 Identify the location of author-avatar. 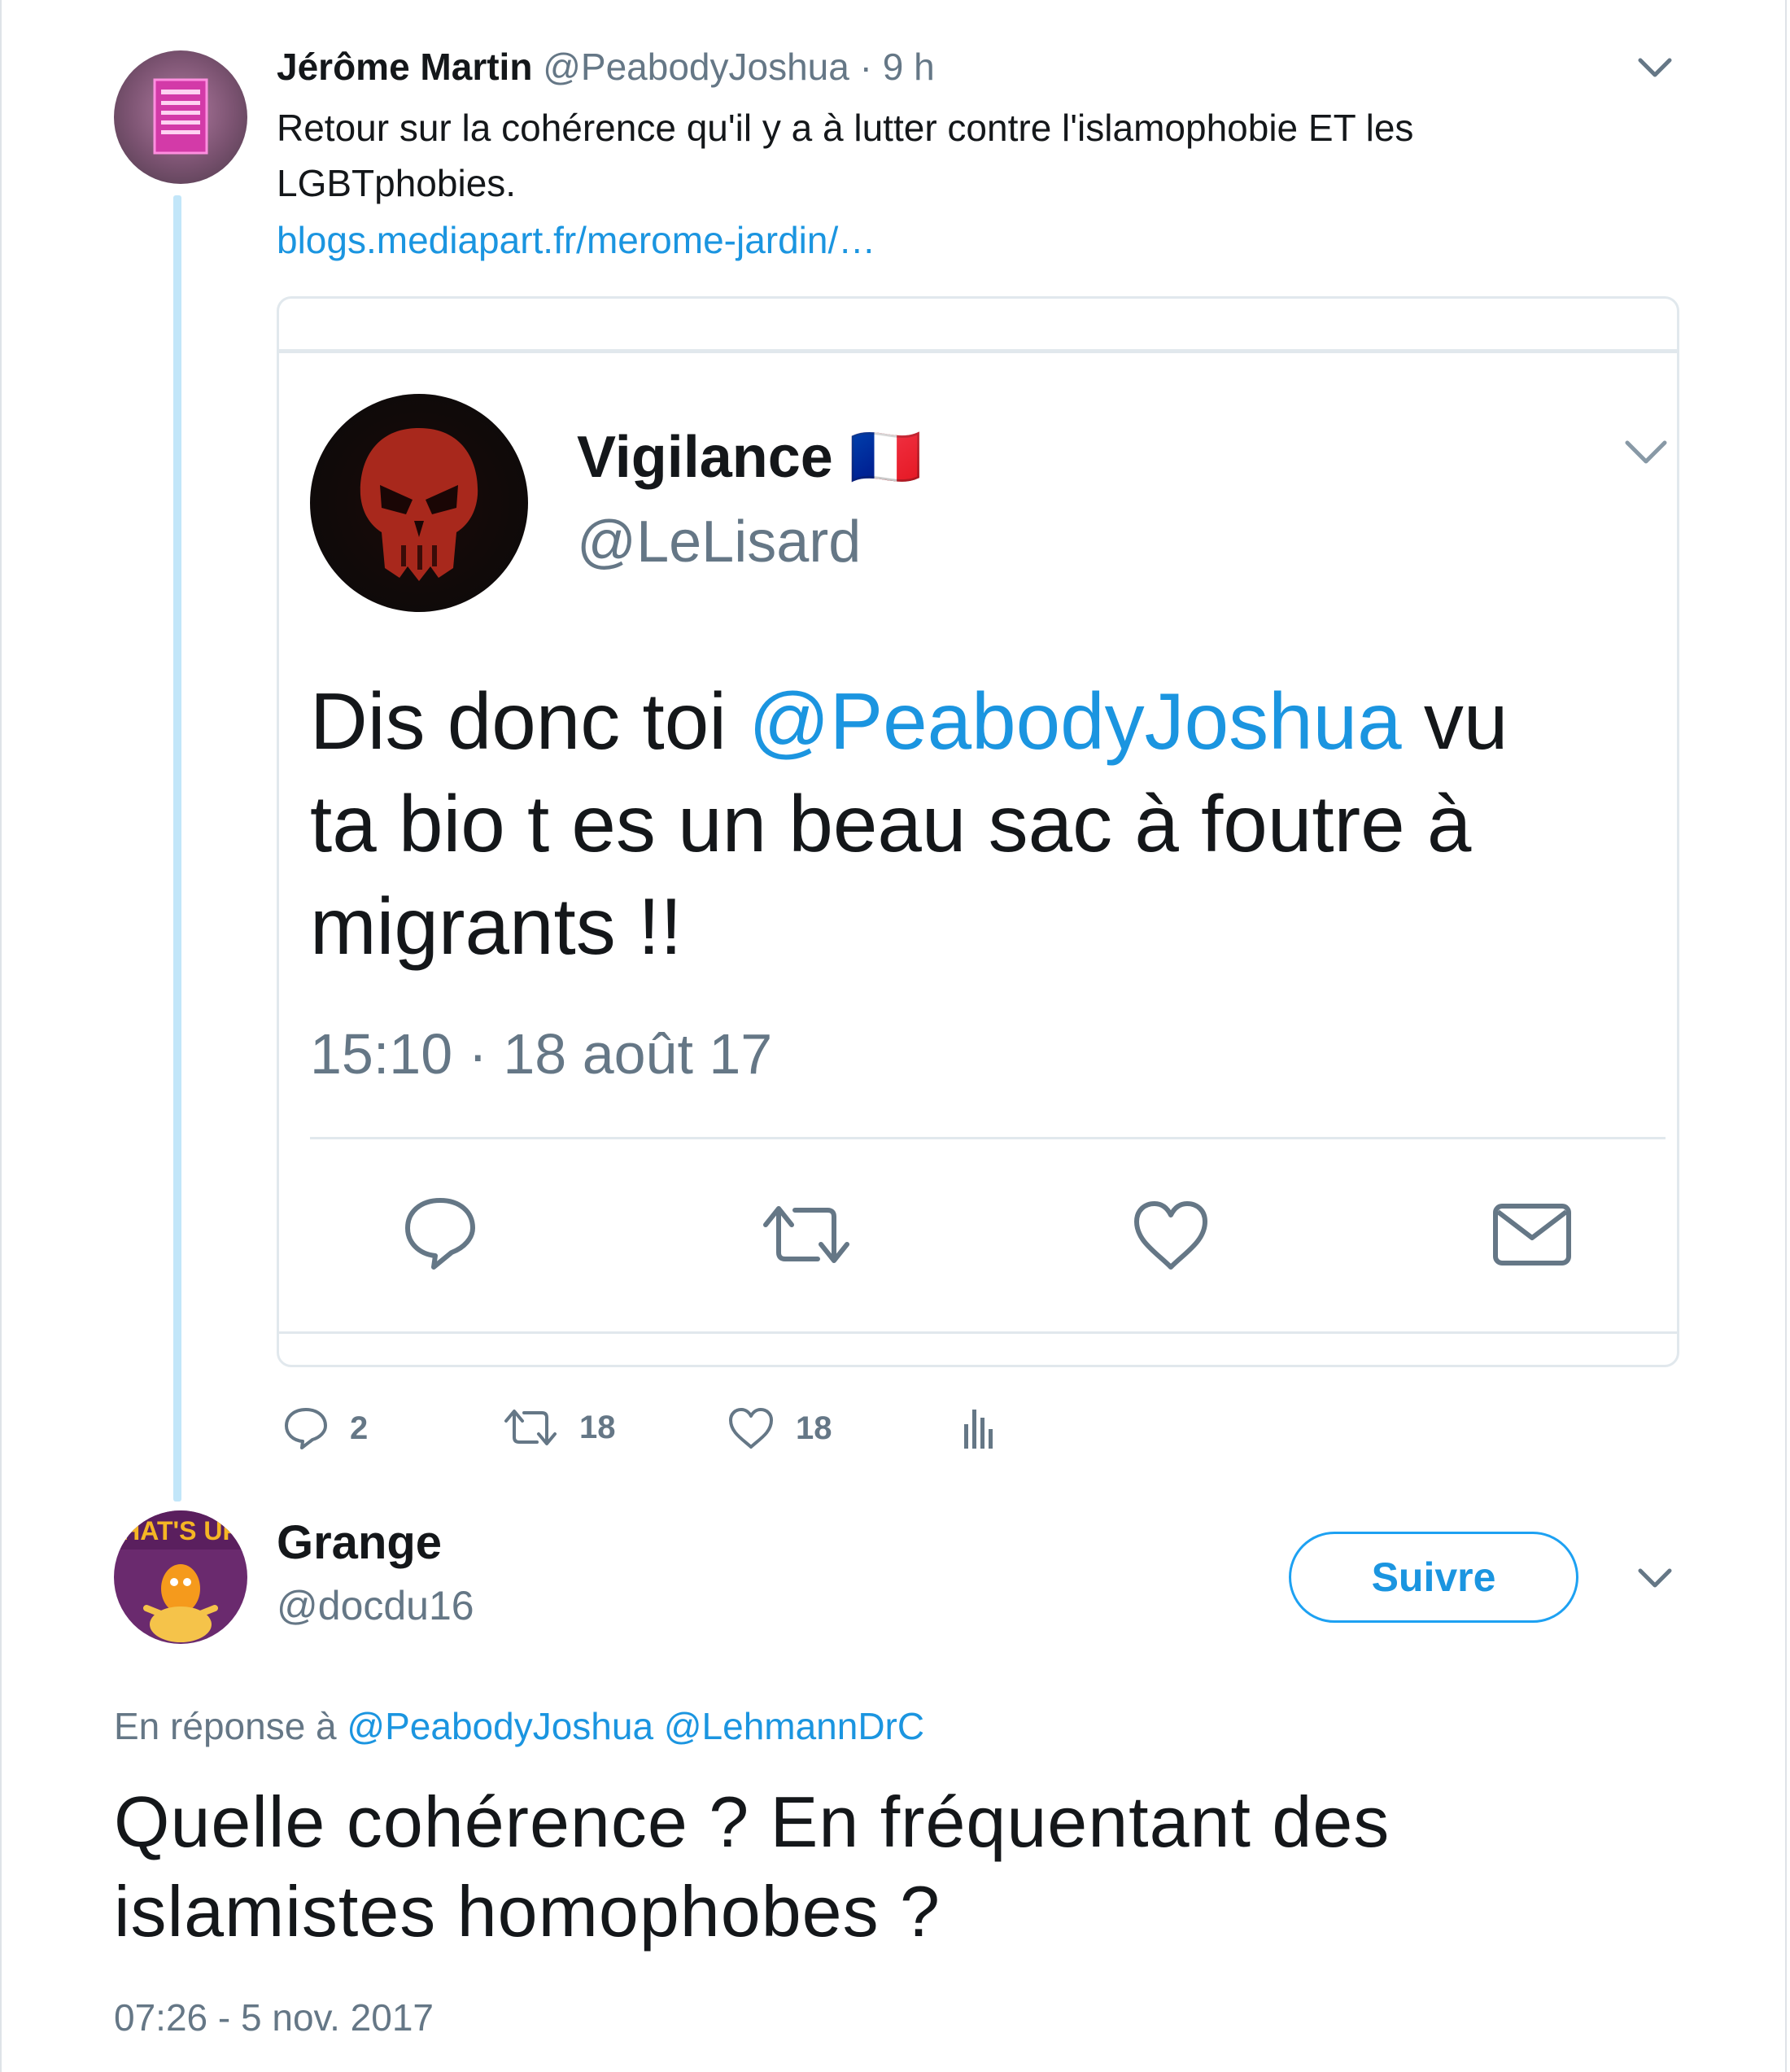
(180, 117).